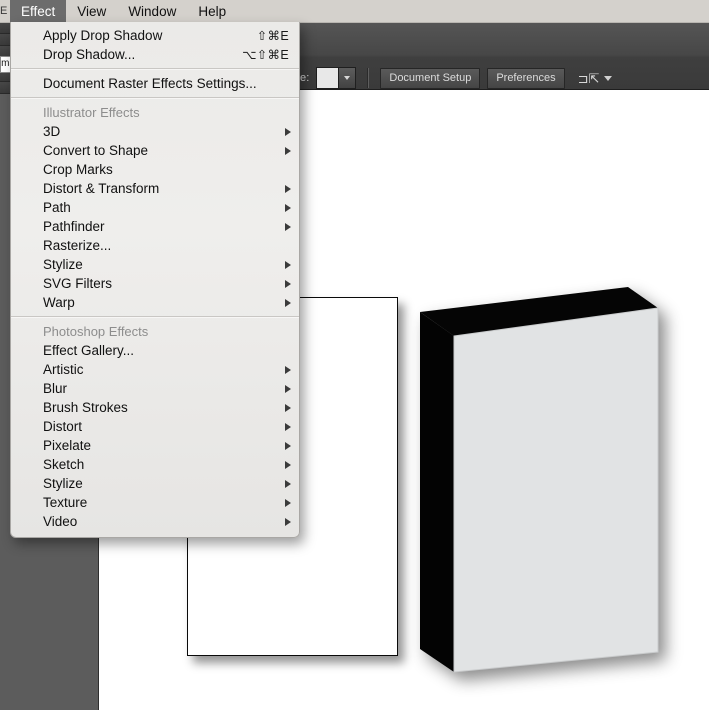 The width and height of the screenshot is (709, 710). I want to click on menu-item-apply-drop-shadow: Apply Drop Shadow ⇧⌘E, so click(155, 35).